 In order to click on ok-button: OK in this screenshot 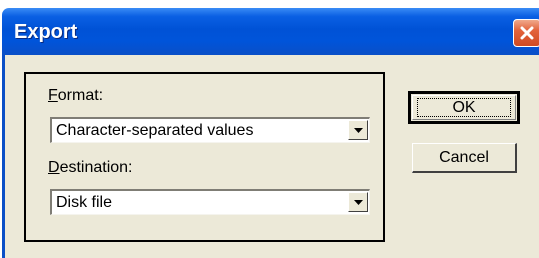, I will do `click(464, 107)`.